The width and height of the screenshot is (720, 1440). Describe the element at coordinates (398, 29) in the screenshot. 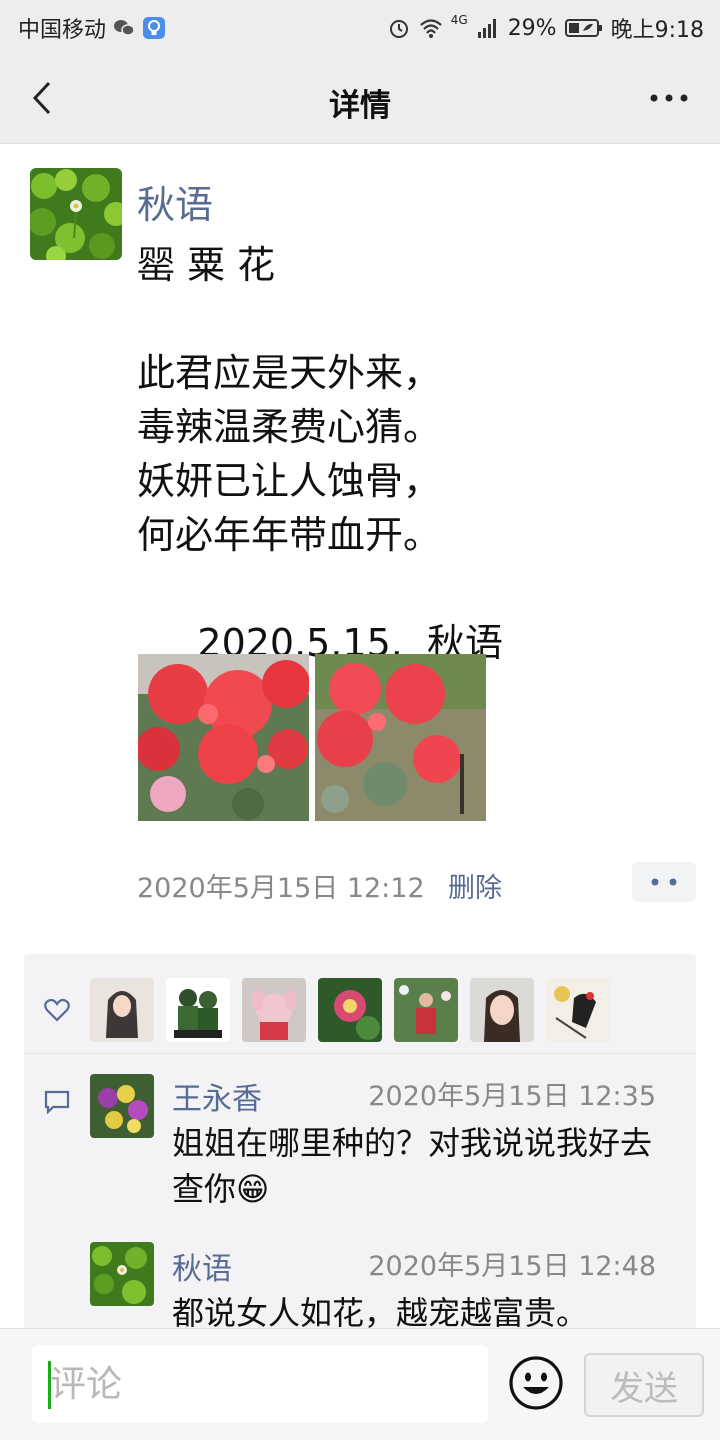

I see `alarm-icon` at that location.